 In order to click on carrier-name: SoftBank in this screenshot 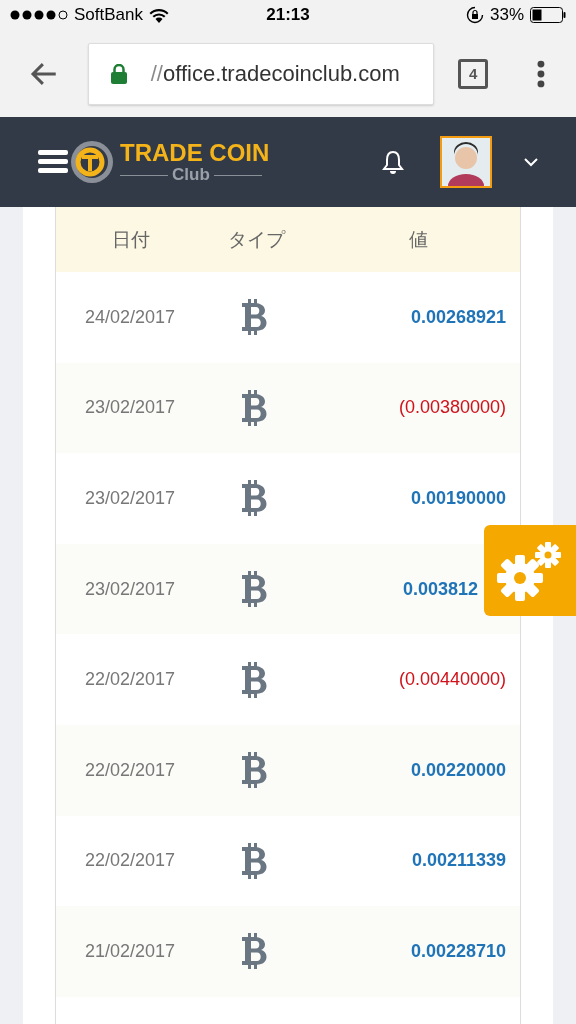, I will do `click(108, 15)`.